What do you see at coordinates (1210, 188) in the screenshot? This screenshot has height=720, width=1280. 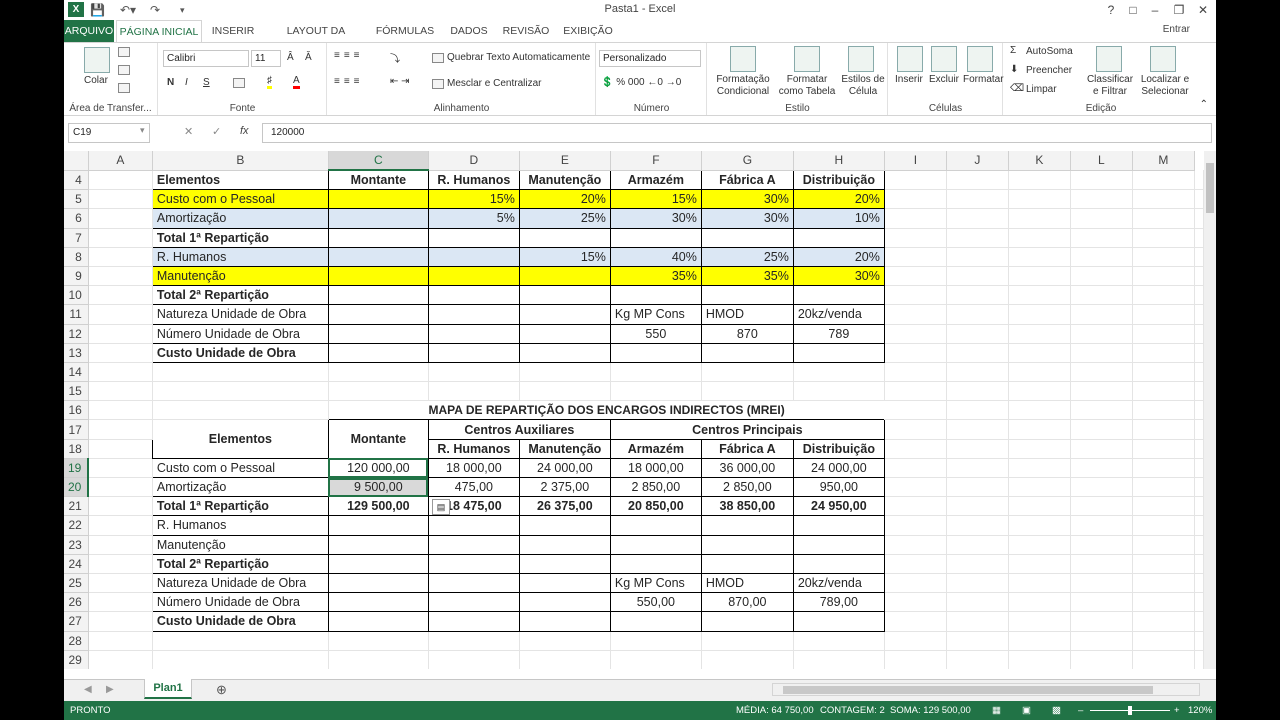 I see `vertical-scroll-thumb` at bounding box center [1210, 188].